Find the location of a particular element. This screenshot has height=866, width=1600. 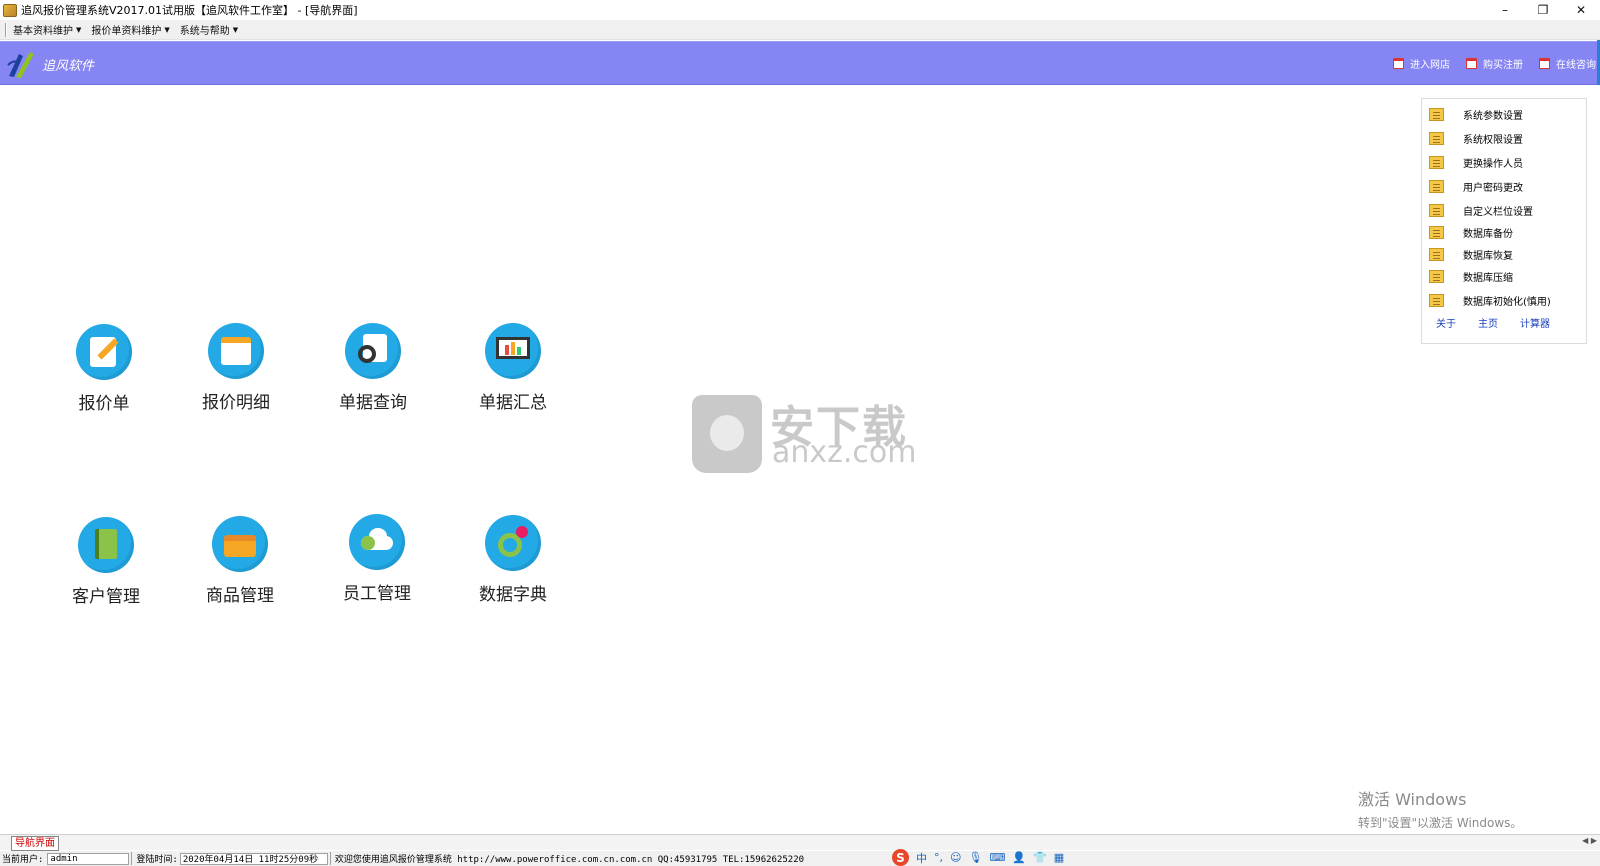

status-user-label: 当前用户: is located at coordinates (23, 860).